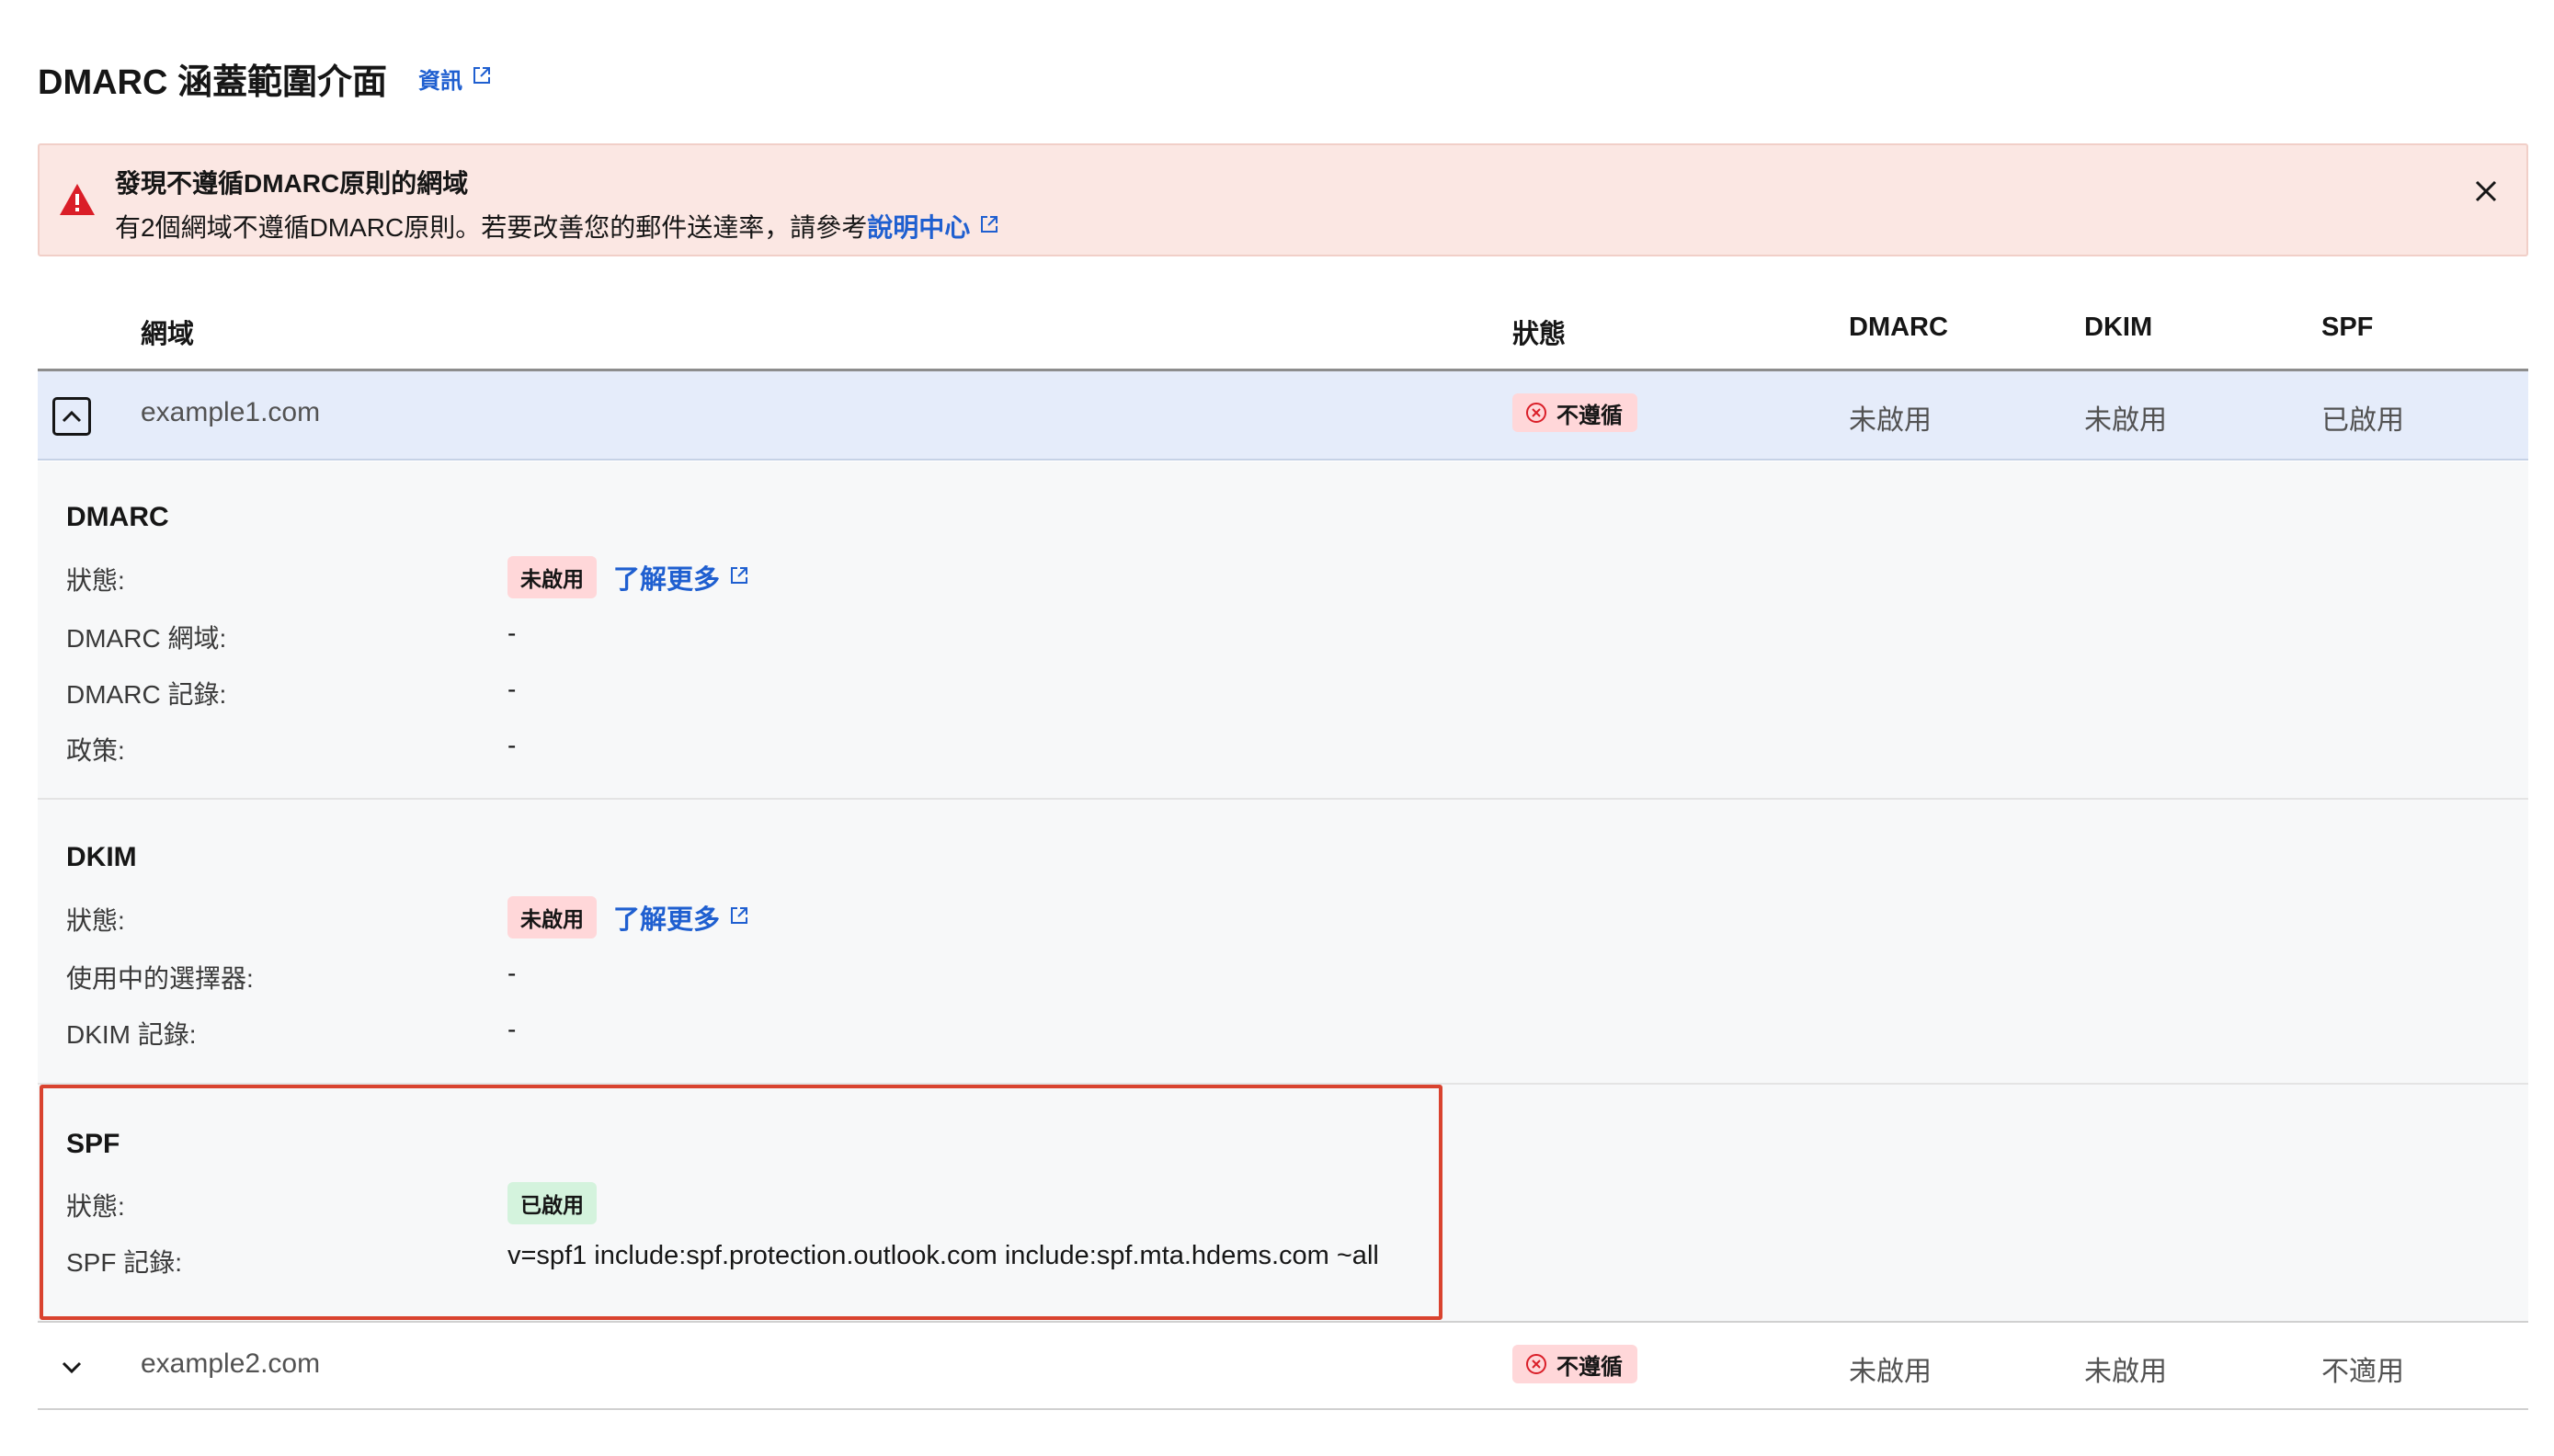  I want to click on collapse-row-button, so click(71, 416).